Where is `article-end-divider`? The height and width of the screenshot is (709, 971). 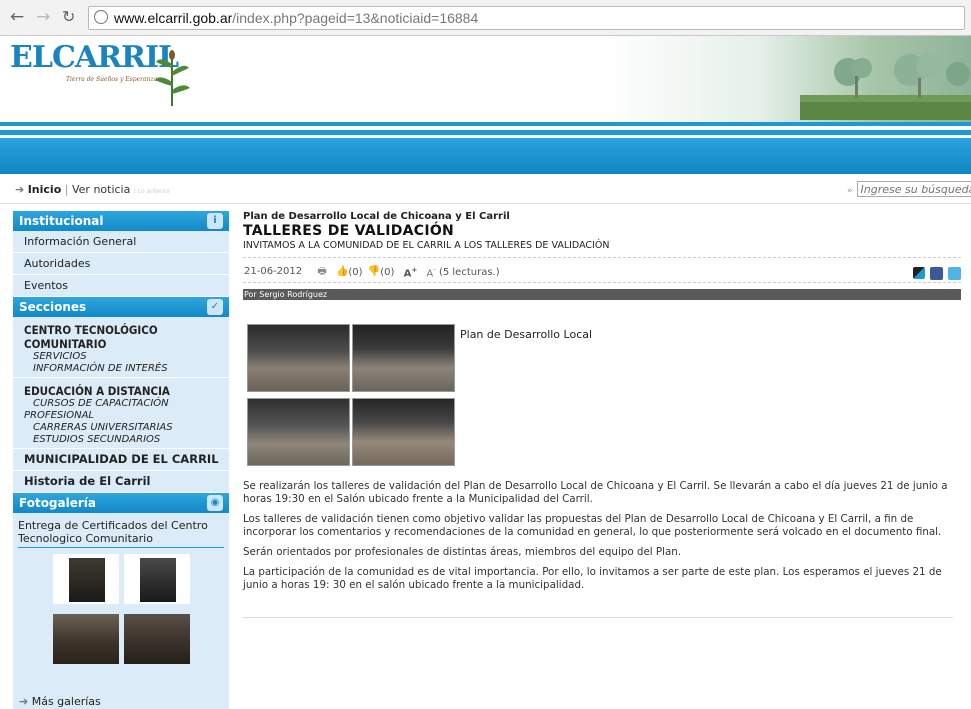 article-end-divider is located at coordinates (598, 617).